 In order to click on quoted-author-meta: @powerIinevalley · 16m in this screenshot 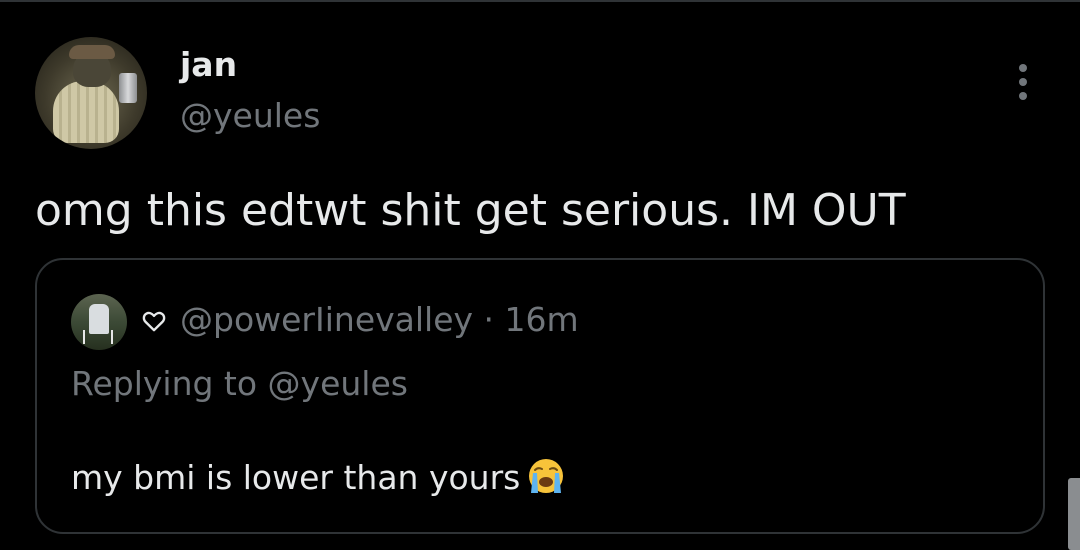, I will do `click(379, 320)`.